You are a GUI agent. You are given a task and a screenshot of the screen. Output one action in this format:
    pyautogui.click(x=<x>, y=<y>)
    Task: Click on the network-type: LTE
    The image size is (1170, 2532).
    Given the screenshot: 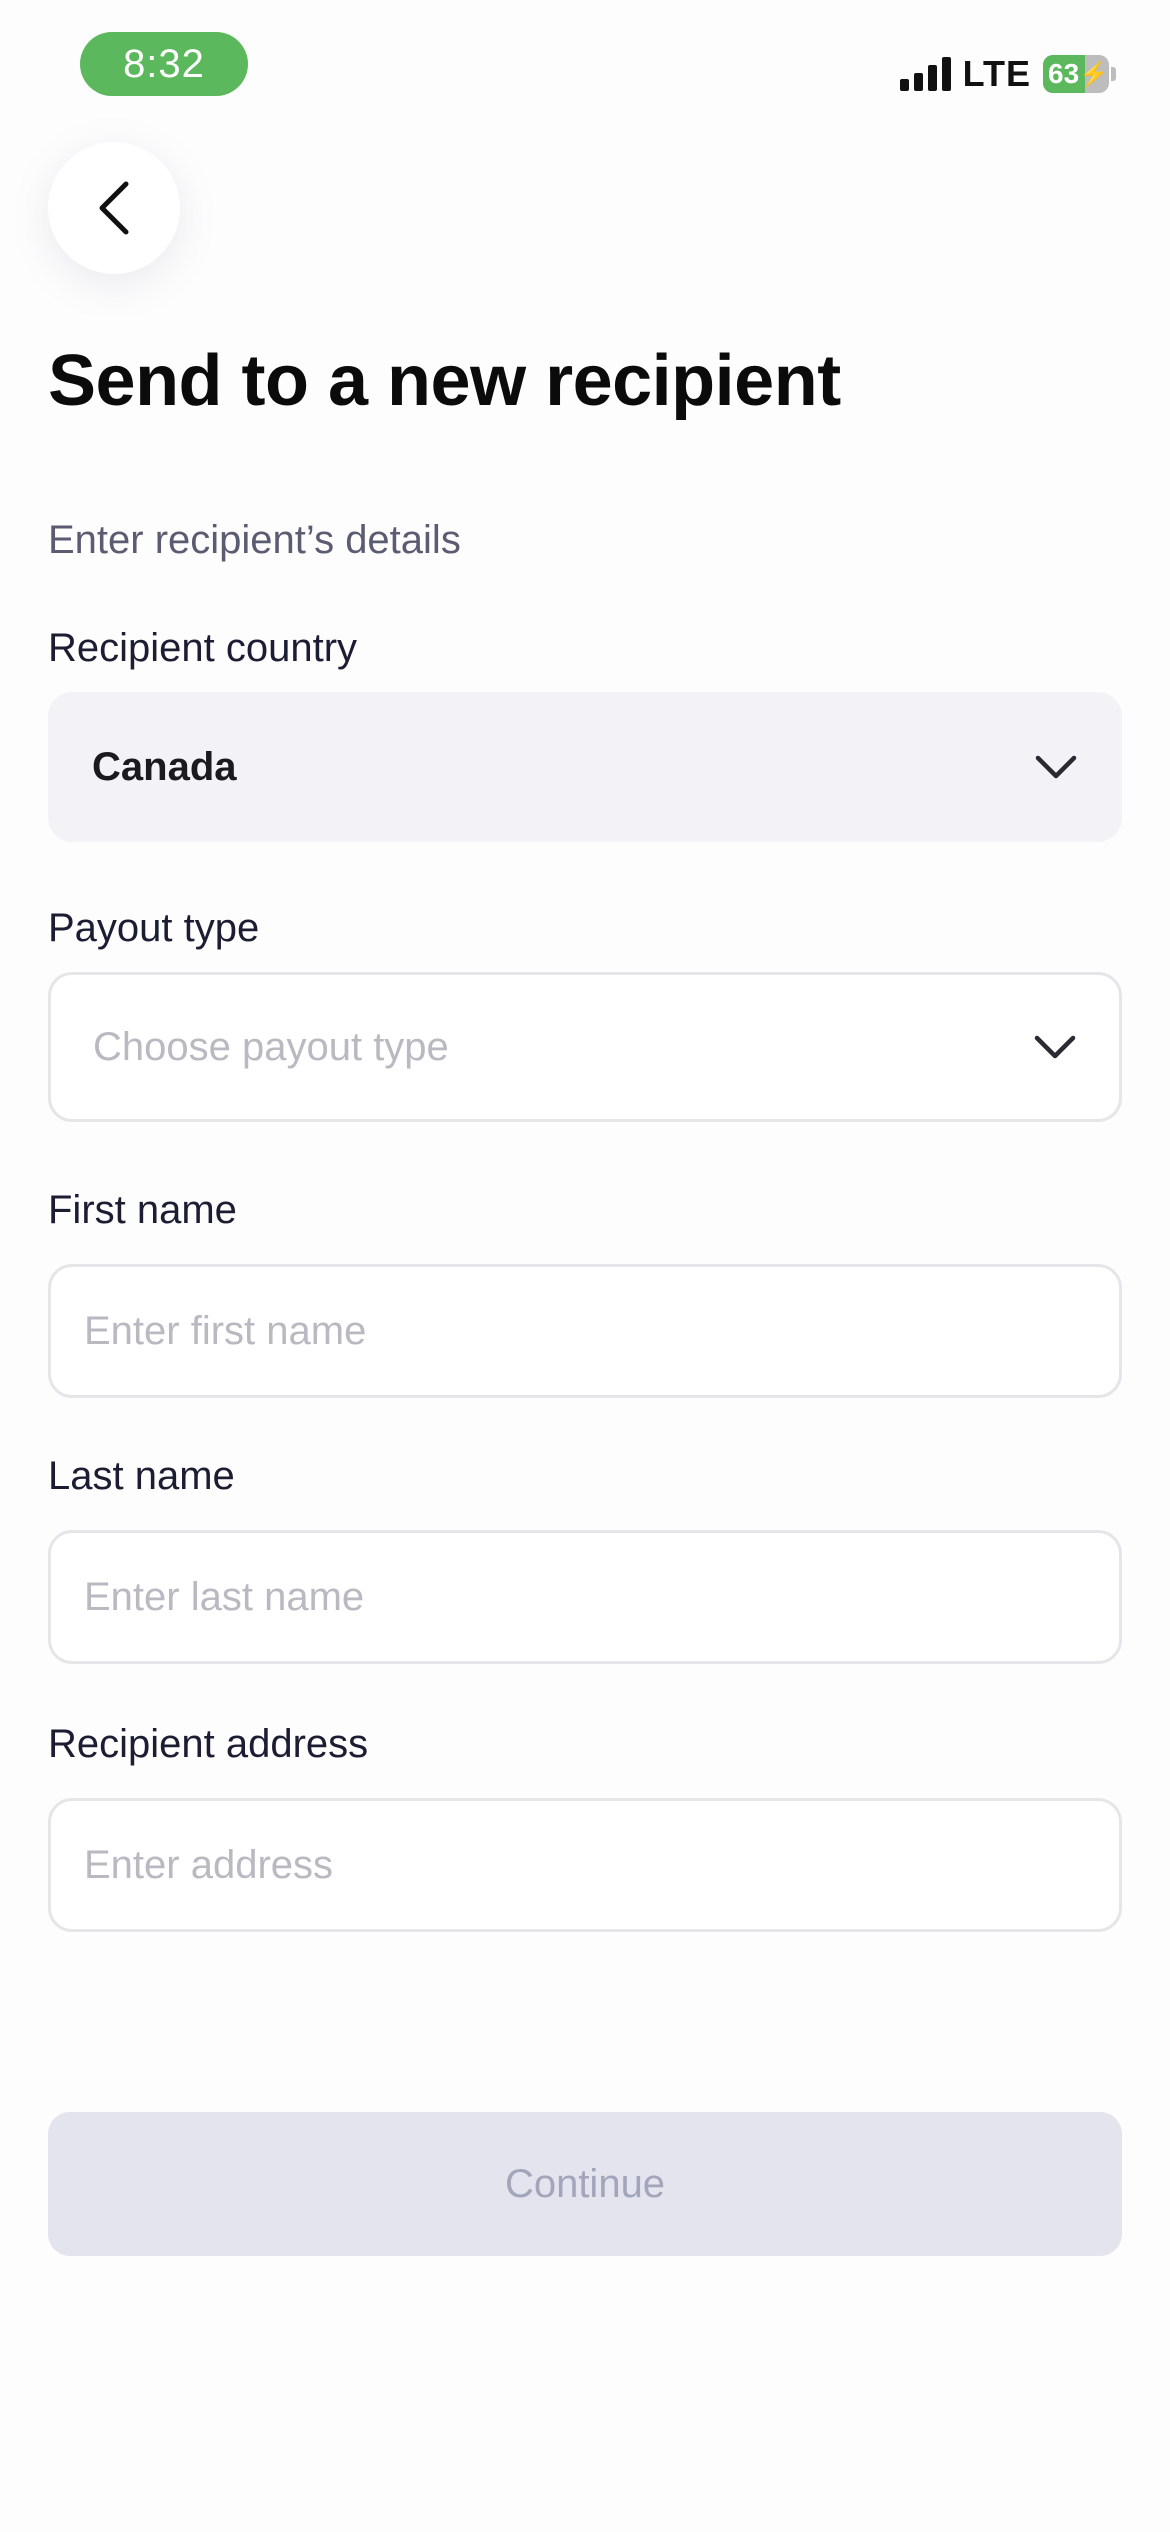 What is the action you would take?
    pyautogui.click(x=996, y=73)
    